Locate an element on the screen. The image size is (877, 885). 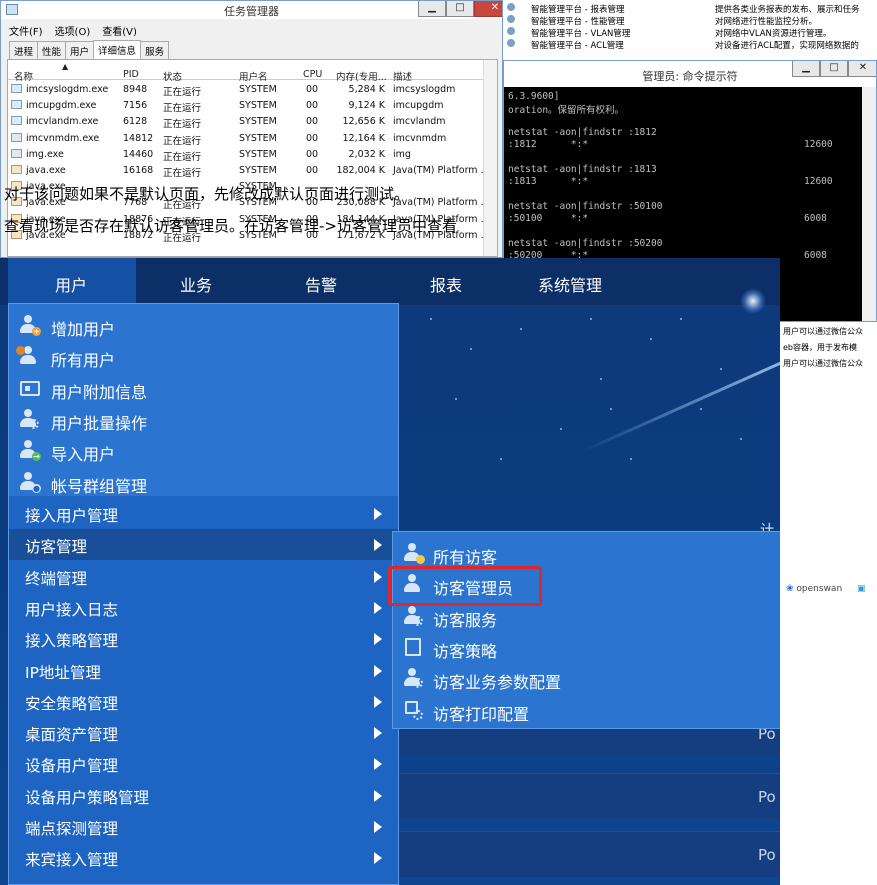
submenu-all-guests: 所有访客 is located at coordinates (586, 553).